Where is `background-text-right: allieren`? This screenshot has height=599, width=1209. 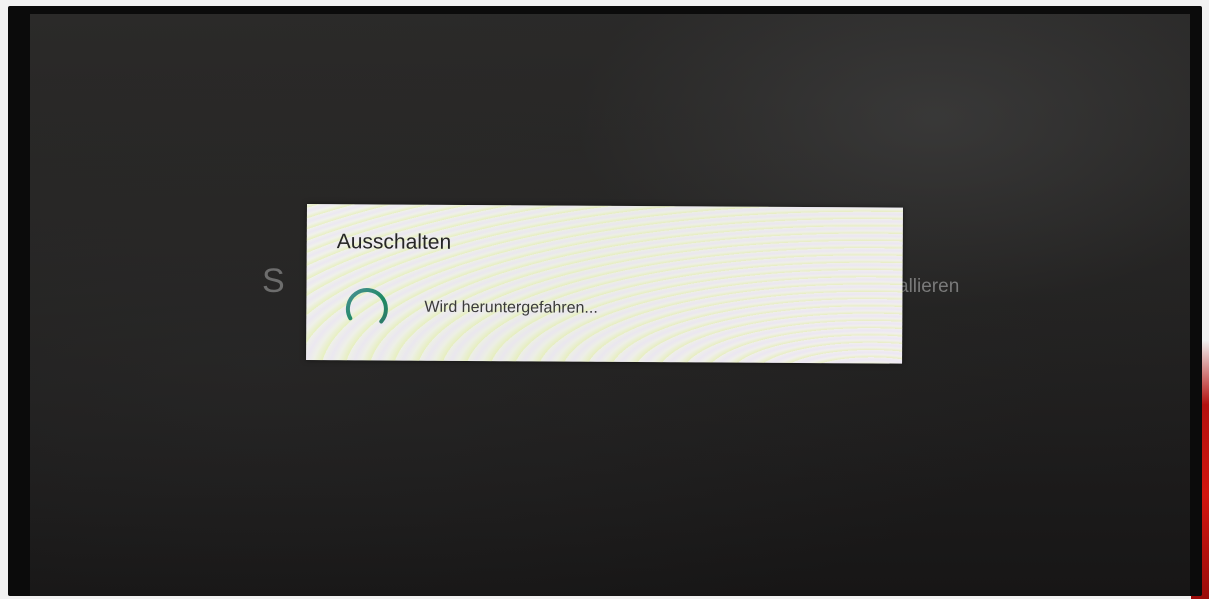 background-text-right: allieren is located at coordinates (929, 286).